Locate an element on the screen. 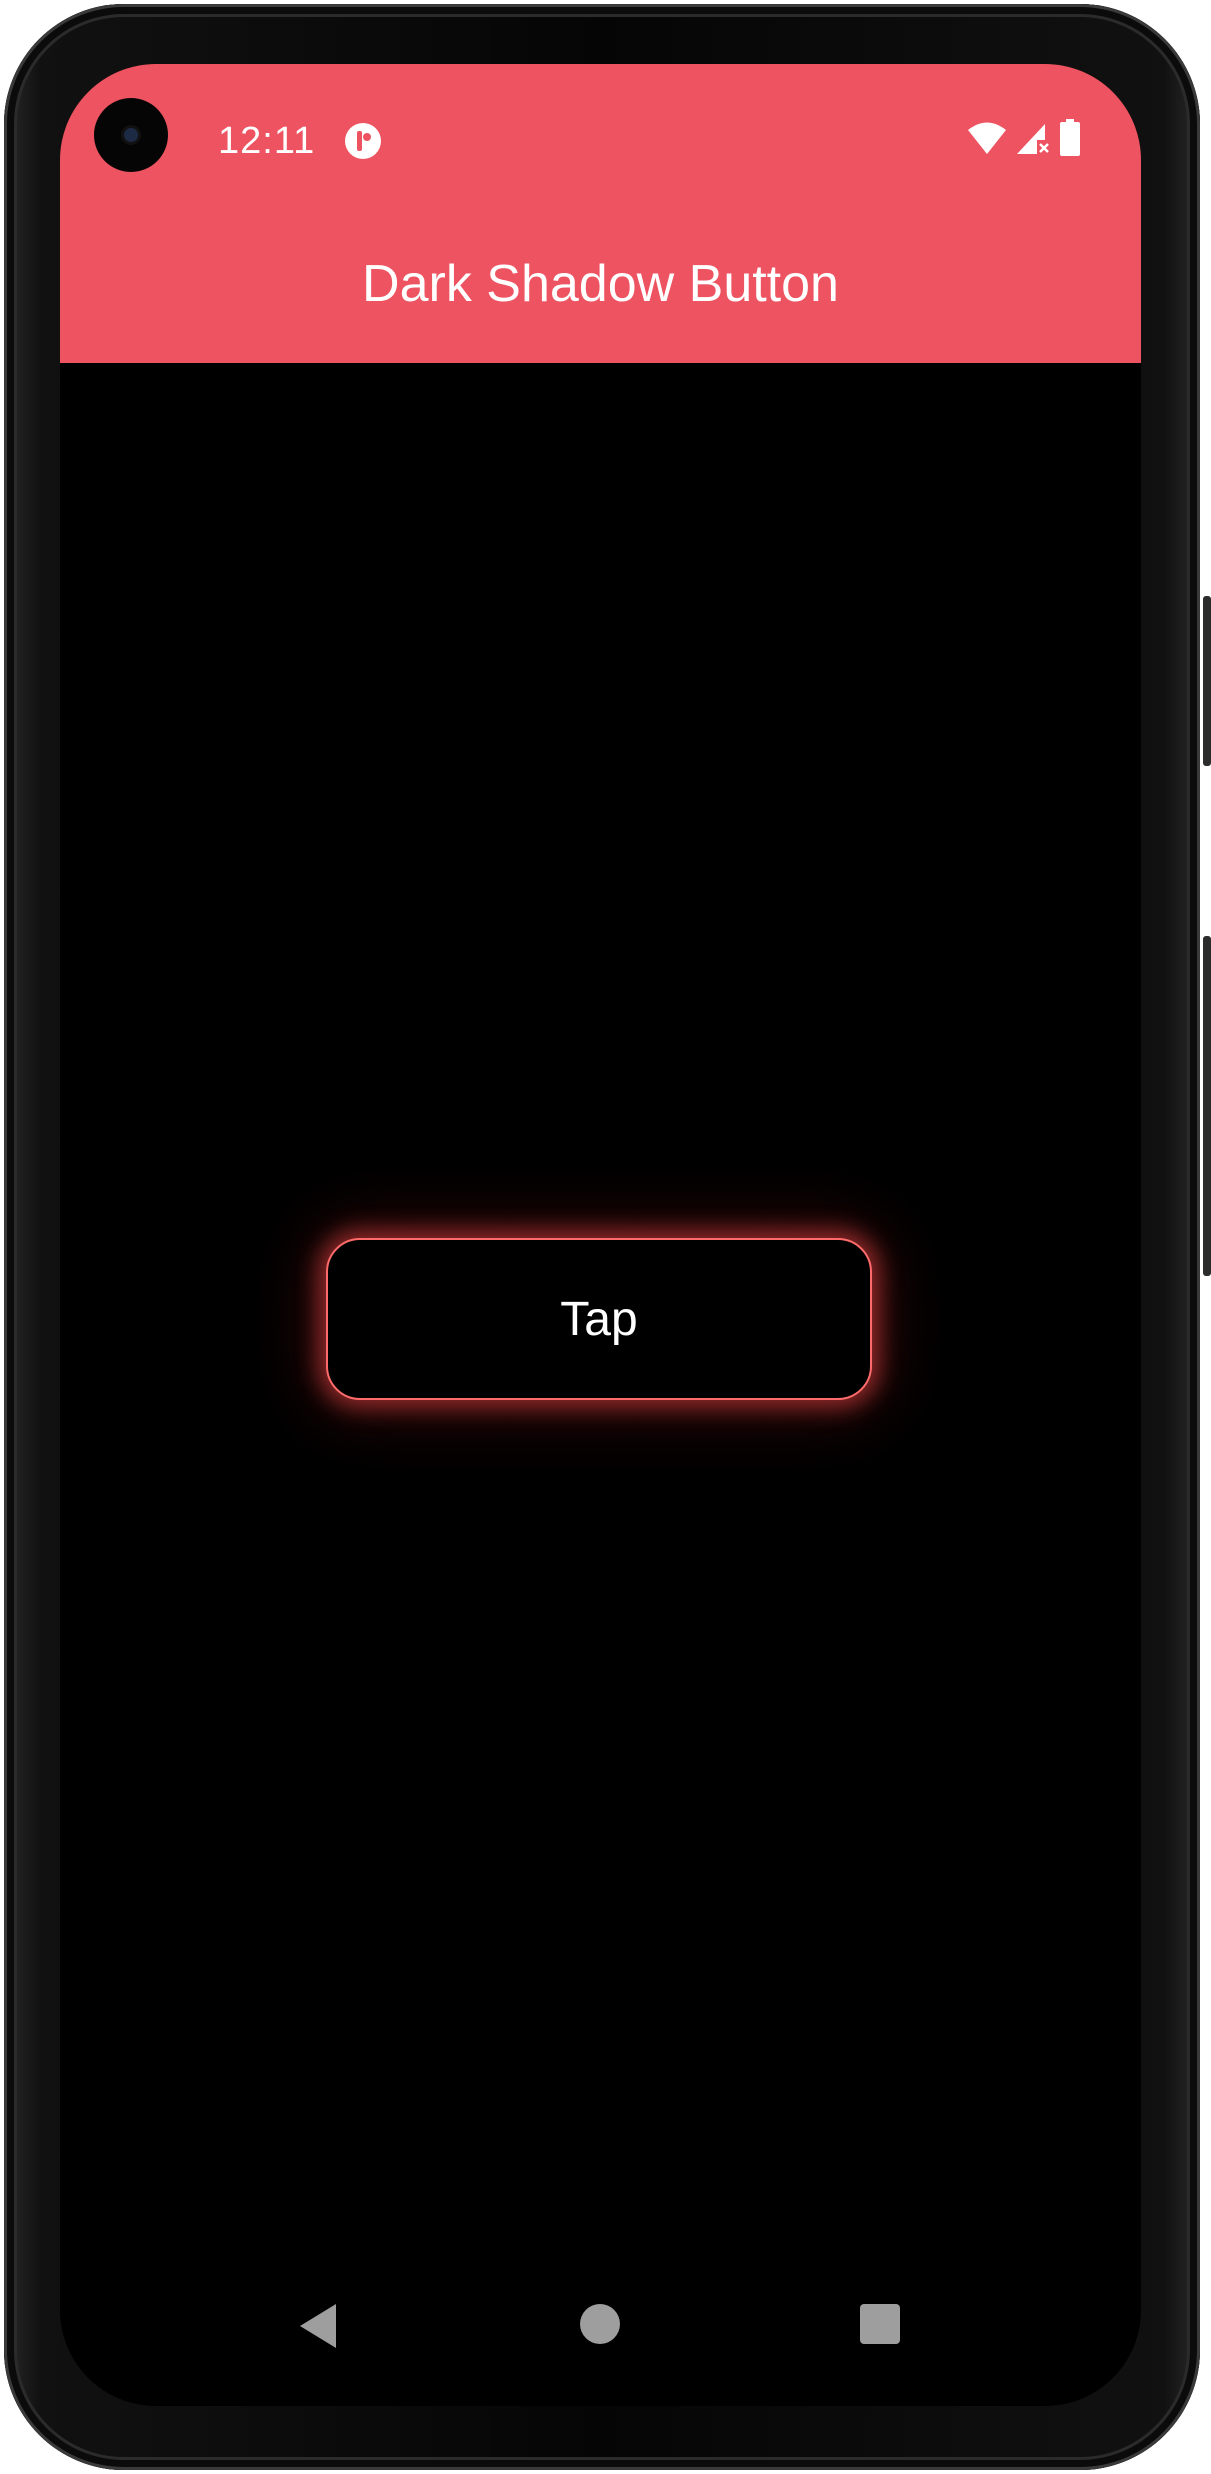 The image size is (1211, 2474). volume-button is located at coordinates (1207, 1106).